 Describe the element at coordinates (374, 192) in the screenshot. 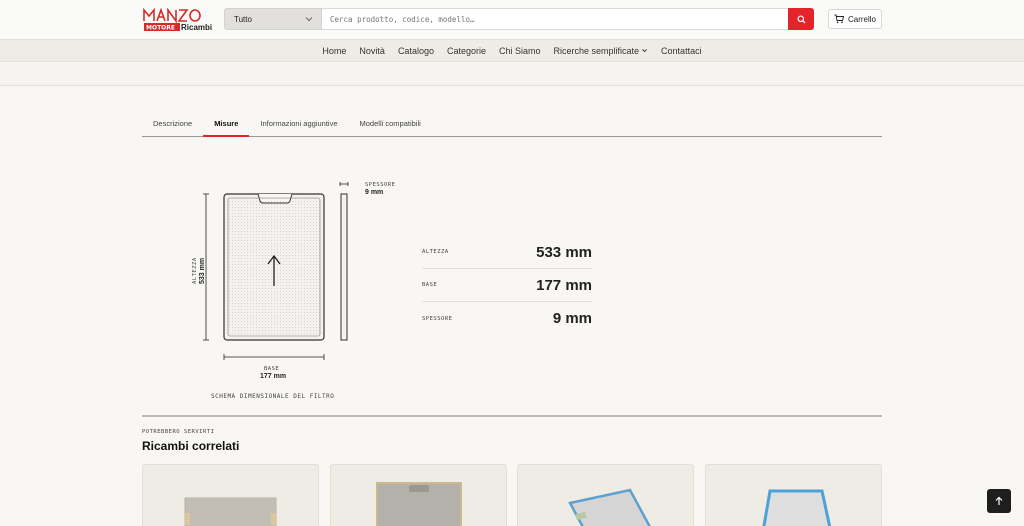

I see `thickness-value: 9 mm` at that location.